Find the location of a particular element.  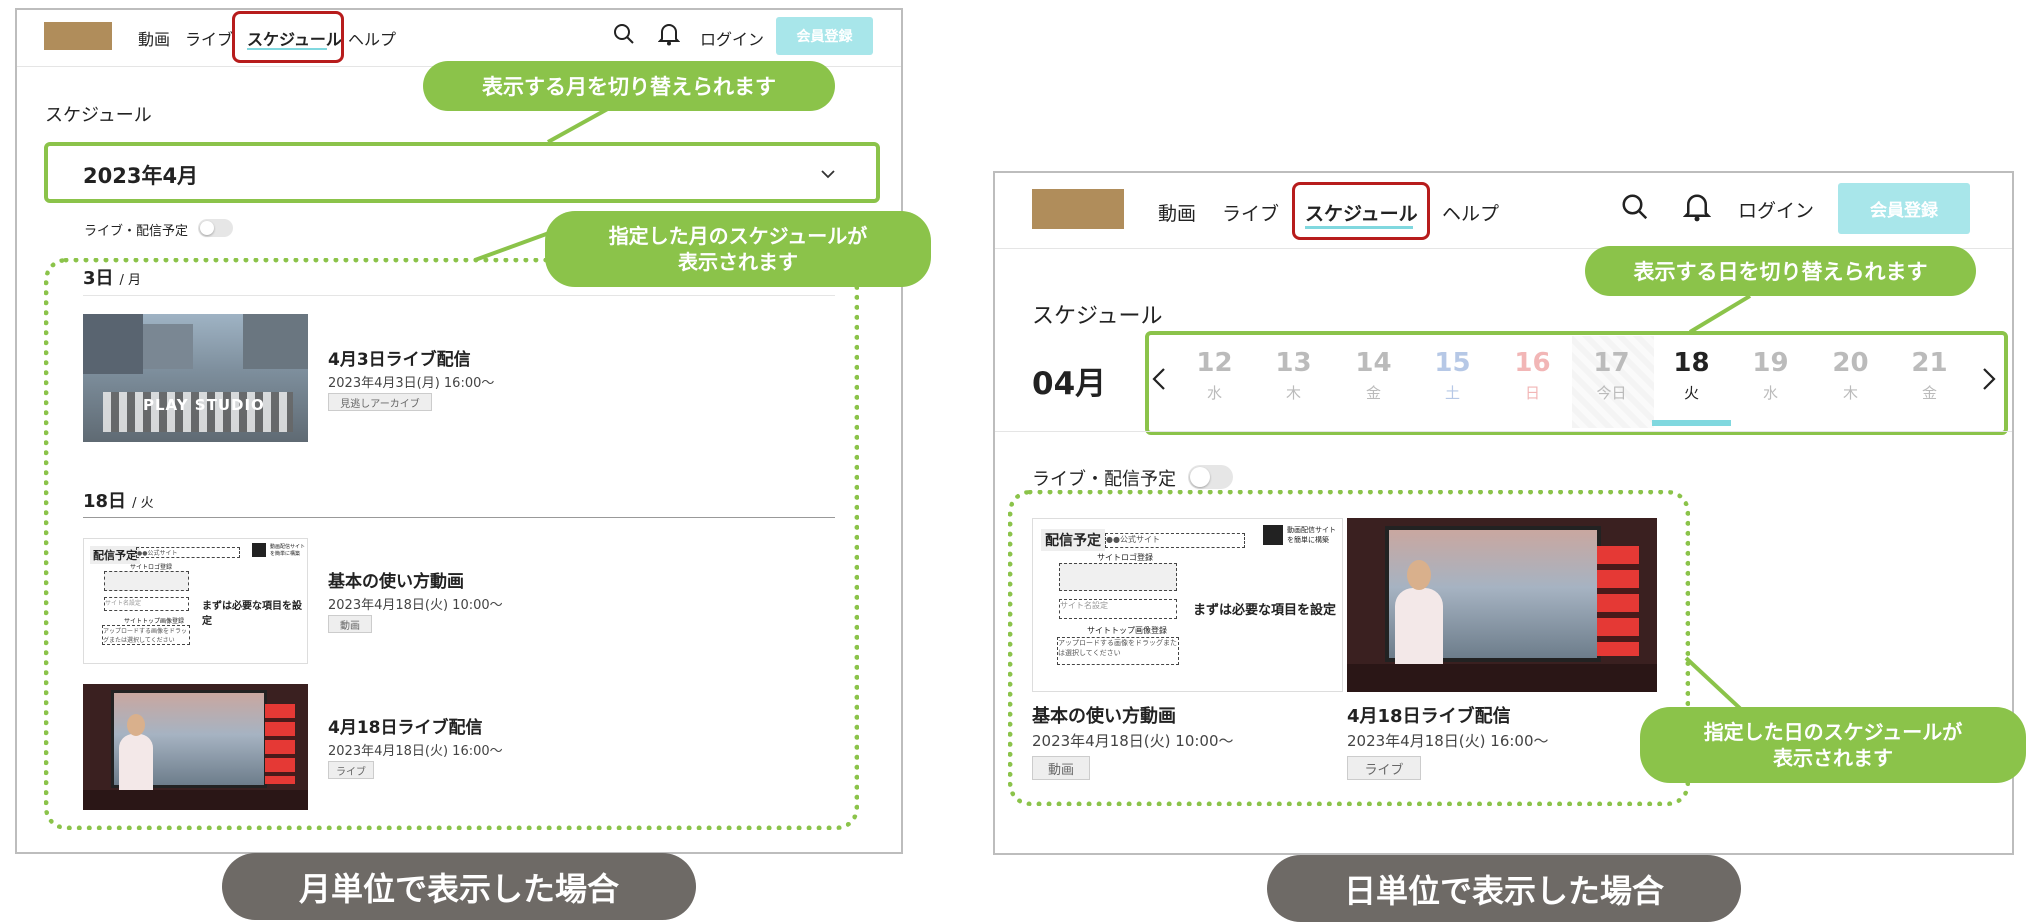

month-select-highlight is located at coordinates (462, 172).